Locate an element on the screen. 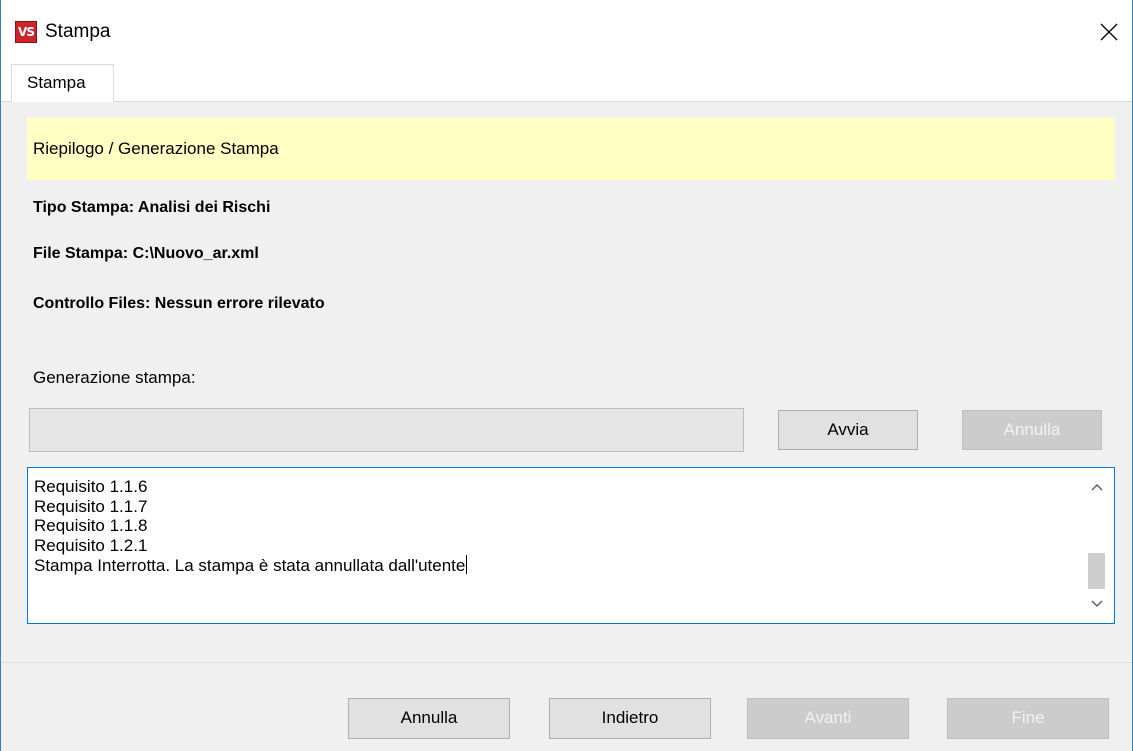 This screenshot has height=751, width=1133. log-scrollbar is located at coordinates (1097, 545).